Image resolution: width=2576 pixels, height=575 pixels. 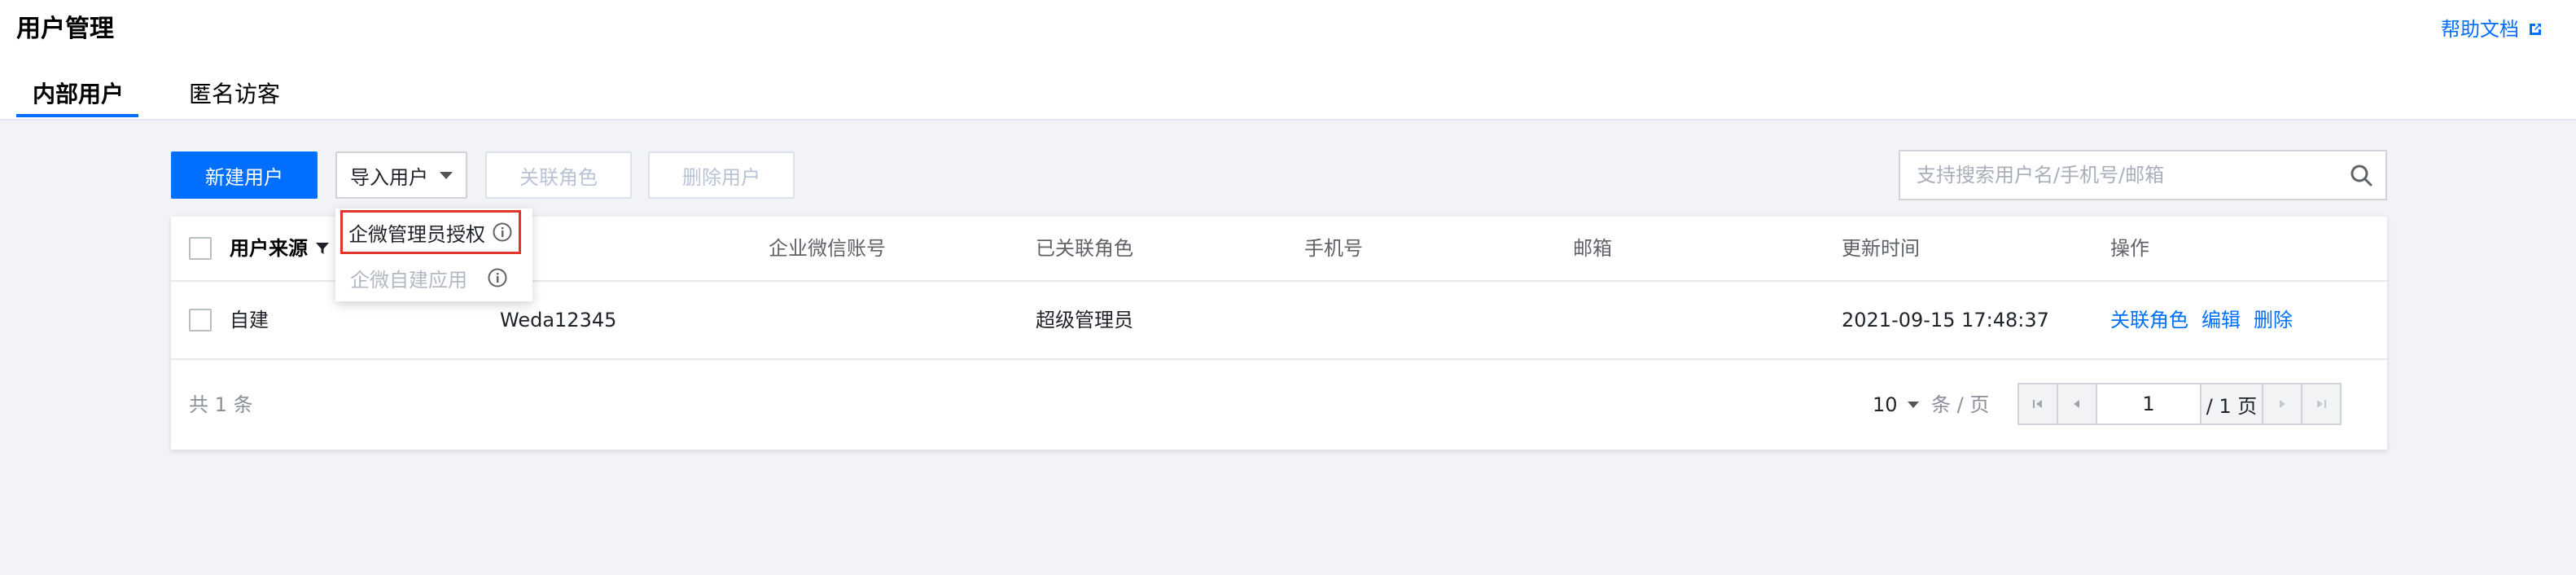 I want to click on total-count: 共 1 条, so click(x=221, y=405).